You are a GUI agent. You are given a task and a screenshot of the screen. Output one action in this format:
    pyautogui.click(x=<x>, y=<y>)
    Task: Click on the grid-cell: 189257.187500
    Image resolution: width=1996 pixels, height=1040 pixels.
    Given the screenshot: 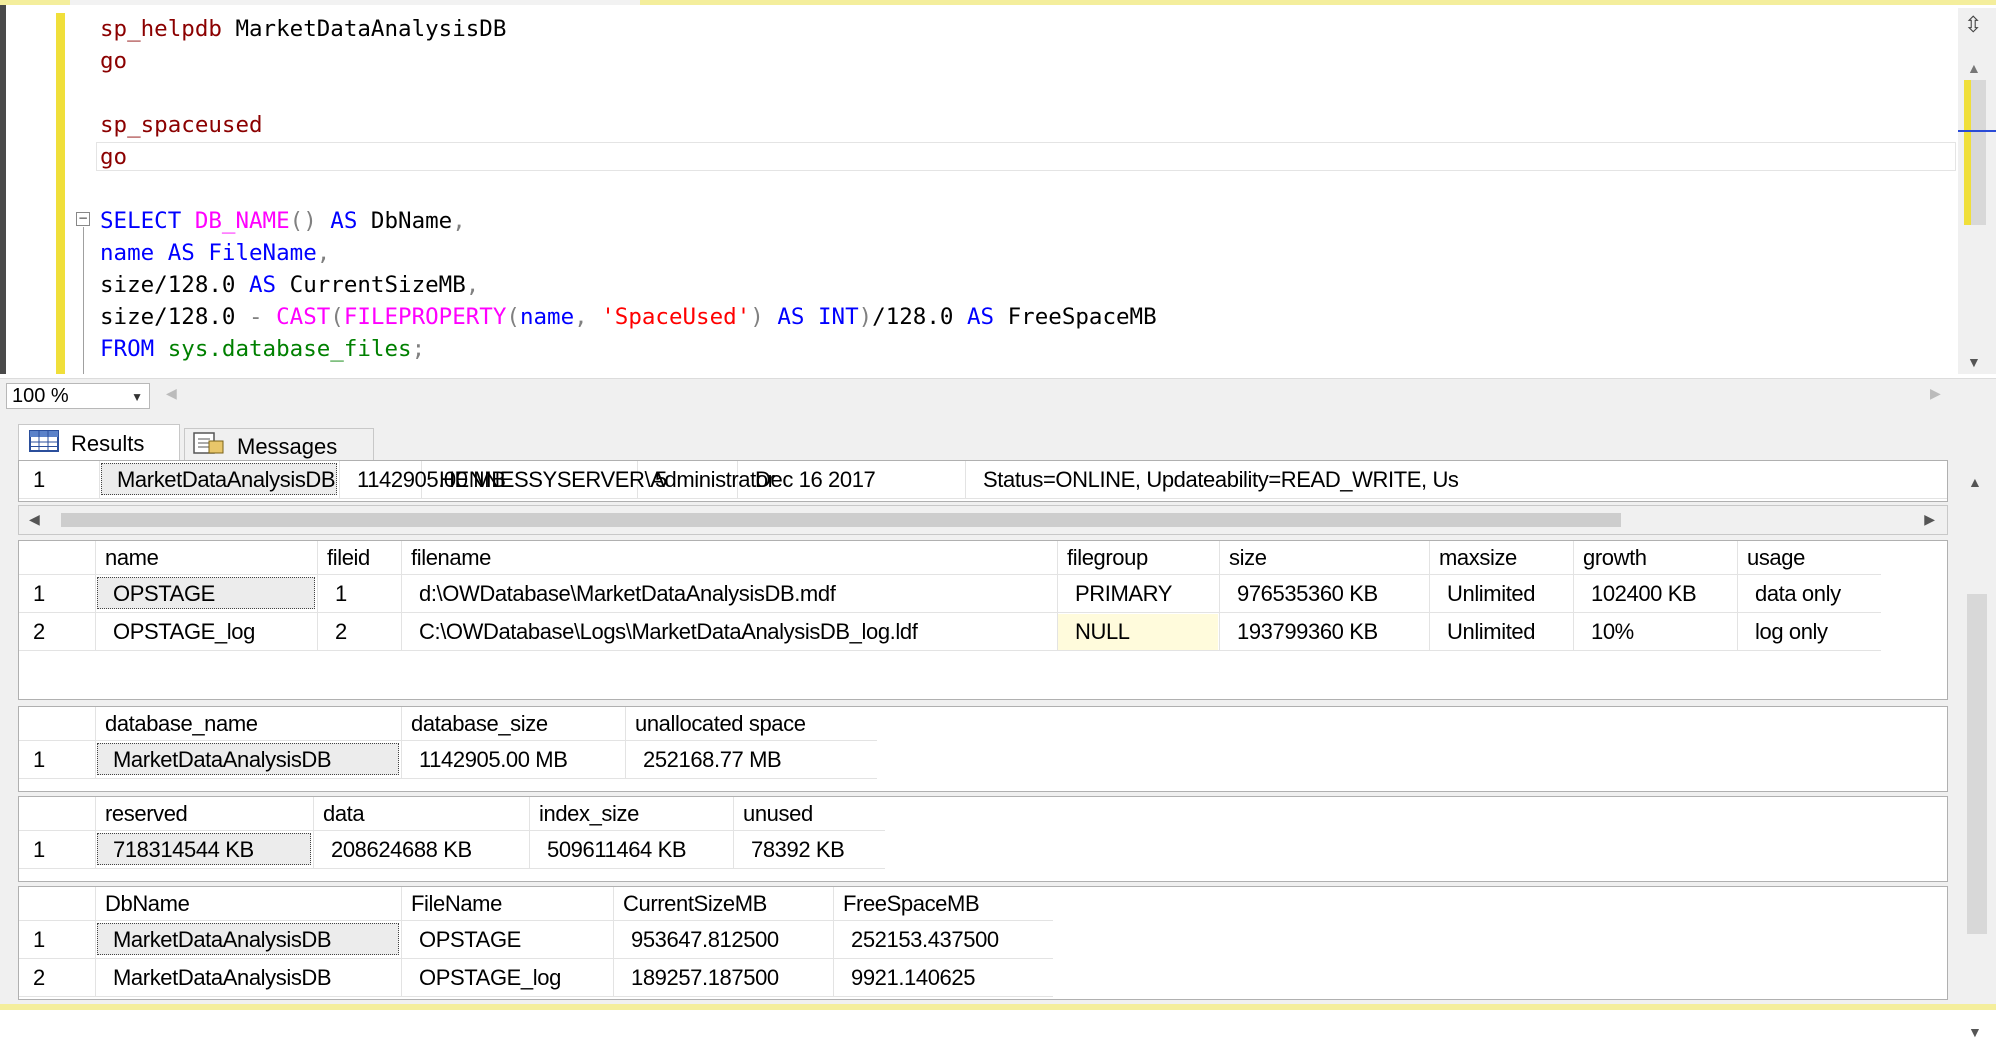 What is the action you would take?
    pyautogui.click(x=705, y=978)
    